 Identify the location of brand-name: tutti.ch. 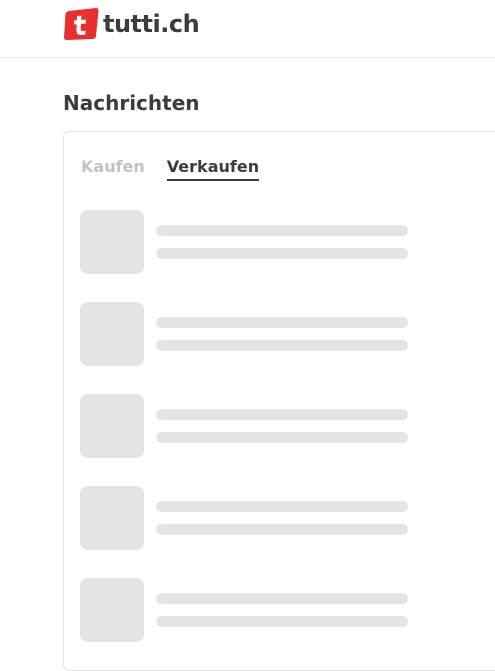
(151, 24).